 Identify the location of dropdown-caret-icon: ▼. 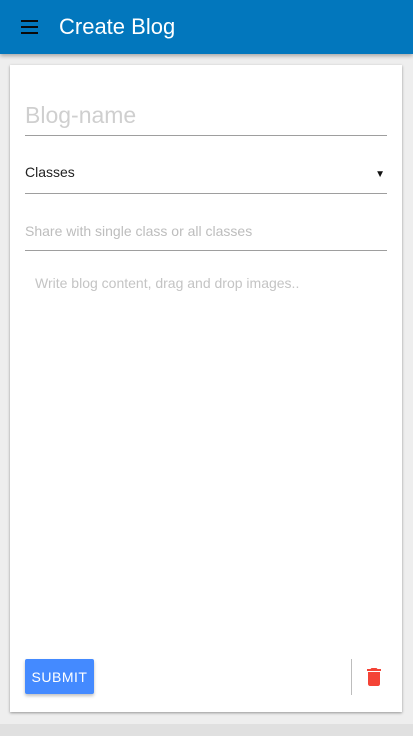
(380, 174).